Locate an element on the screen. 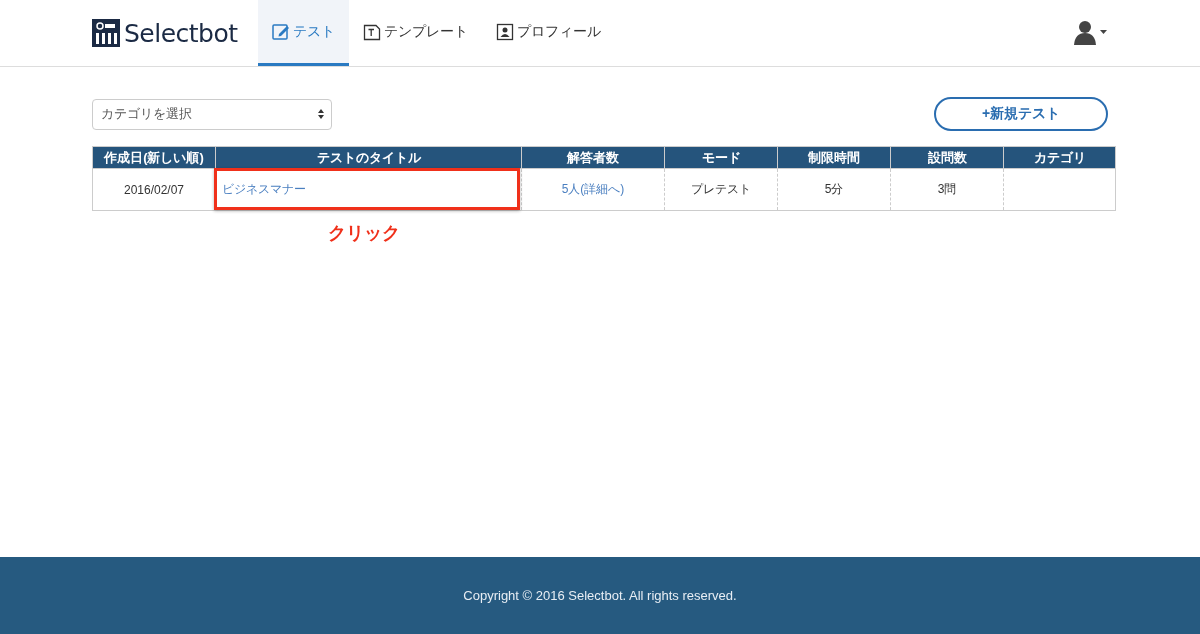 This screenshot has height=634, width=1200. table-cell: 3問 is located at coordinates (947, 189).